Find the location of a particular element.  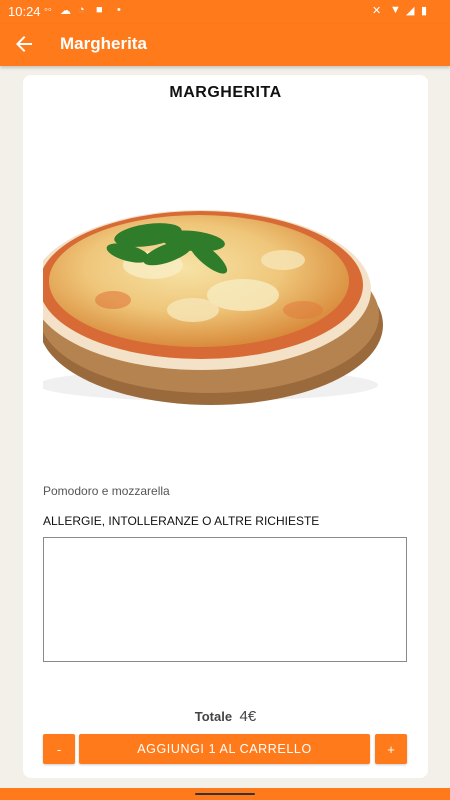

product-description: Pomodoro e mozzarella is located at coordinates (106, 491).